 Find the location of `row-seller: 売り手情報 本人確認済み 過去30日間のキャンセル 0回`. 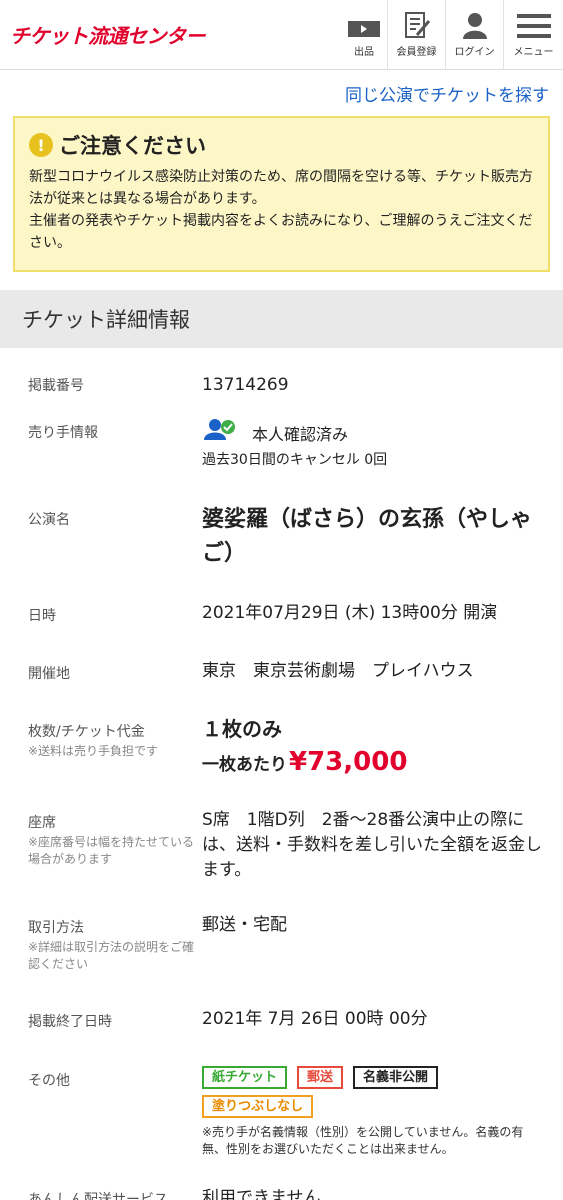

row-seller: 売り手情報 本人確認済み 過去30日間のキャンセル 0回 is located at coordinates (281, 445).